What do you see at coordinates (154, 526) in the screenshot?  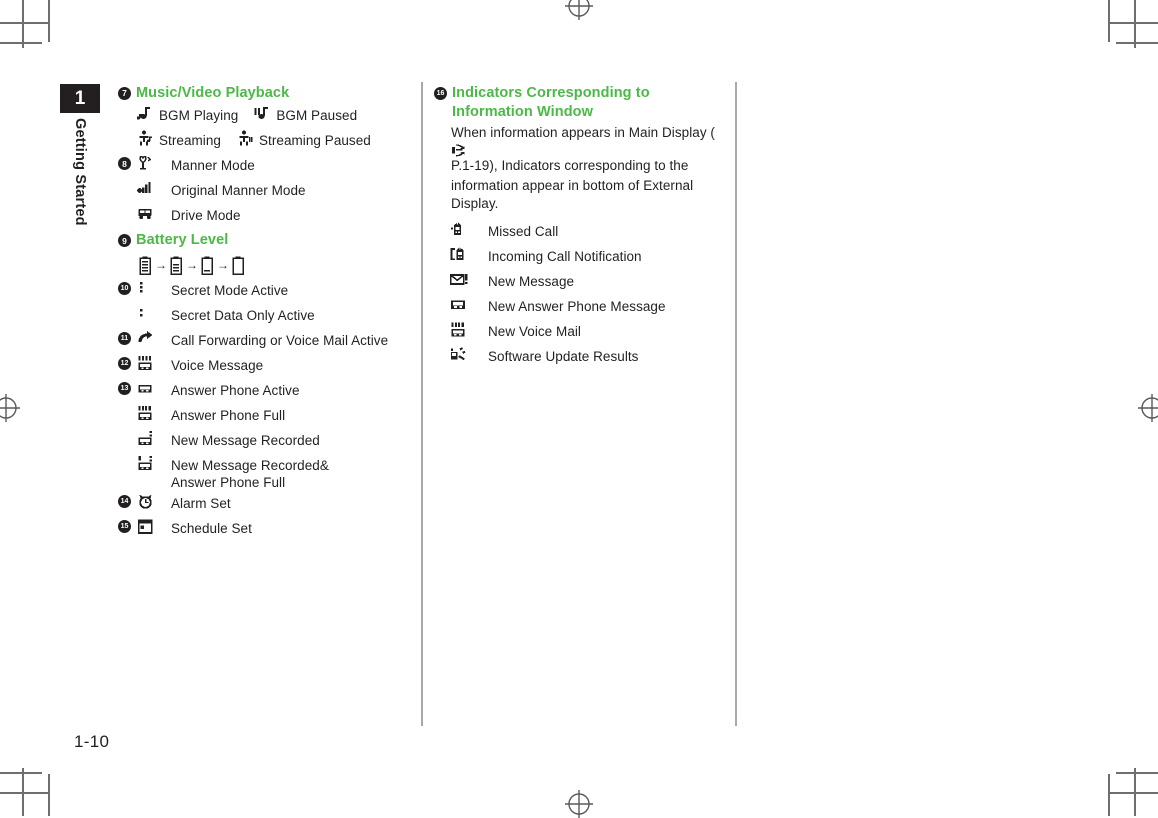 I see `schedule-set-icon` at bounding box center [154, 526].